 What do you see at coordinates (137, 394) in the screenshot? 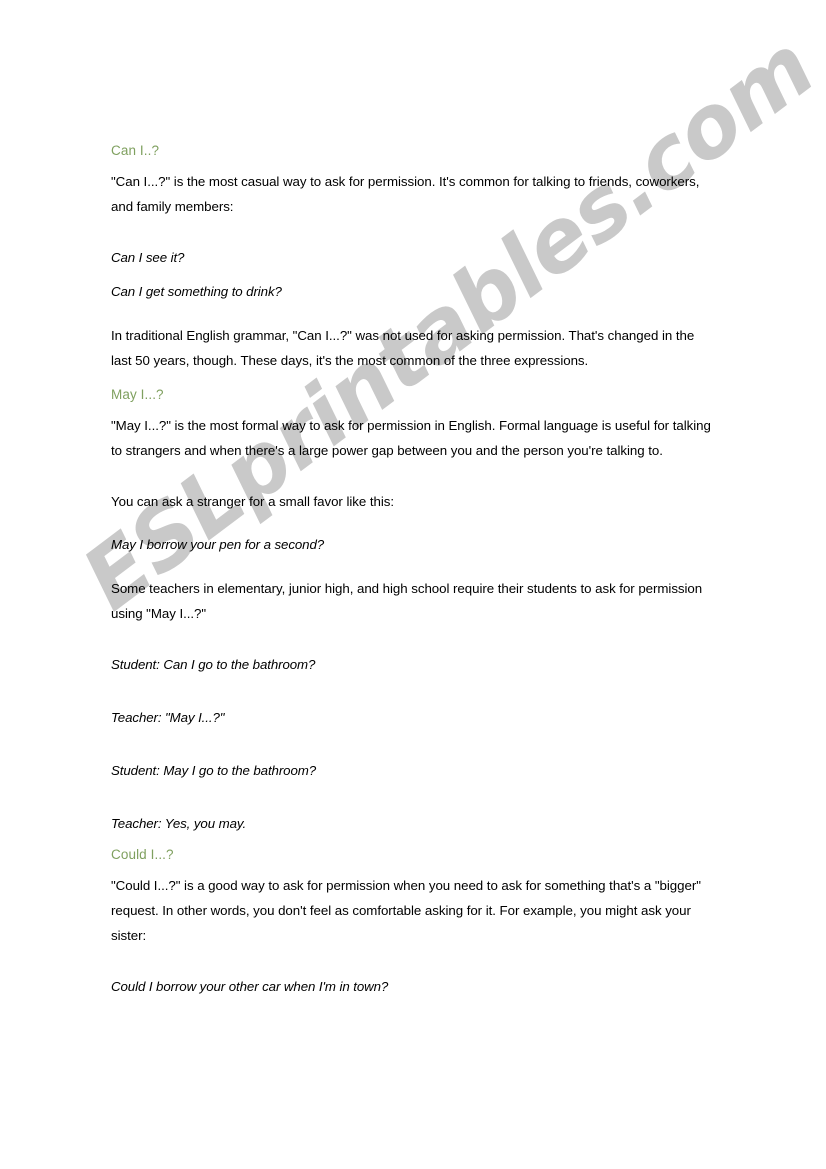
I see `section-heading-may-i: May I...?` at bounding box center [137, 394].